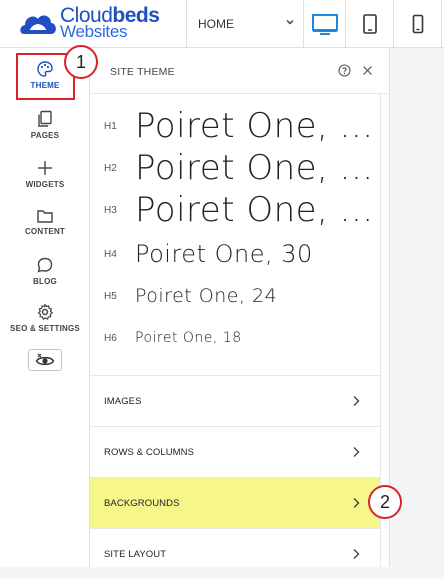  I want to click on device-mobile-button, so click(418, 24).